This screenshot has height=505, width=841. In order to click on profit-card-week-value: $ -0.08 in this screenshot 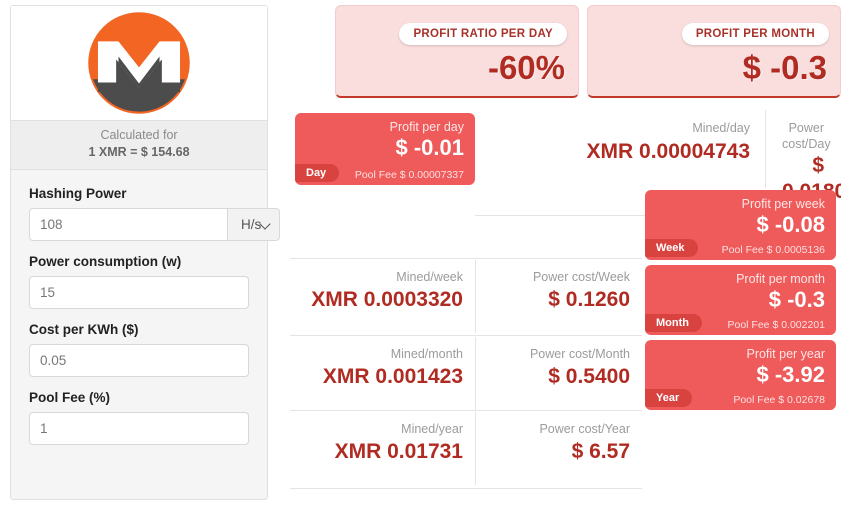, I will do `click(791, 224)`.